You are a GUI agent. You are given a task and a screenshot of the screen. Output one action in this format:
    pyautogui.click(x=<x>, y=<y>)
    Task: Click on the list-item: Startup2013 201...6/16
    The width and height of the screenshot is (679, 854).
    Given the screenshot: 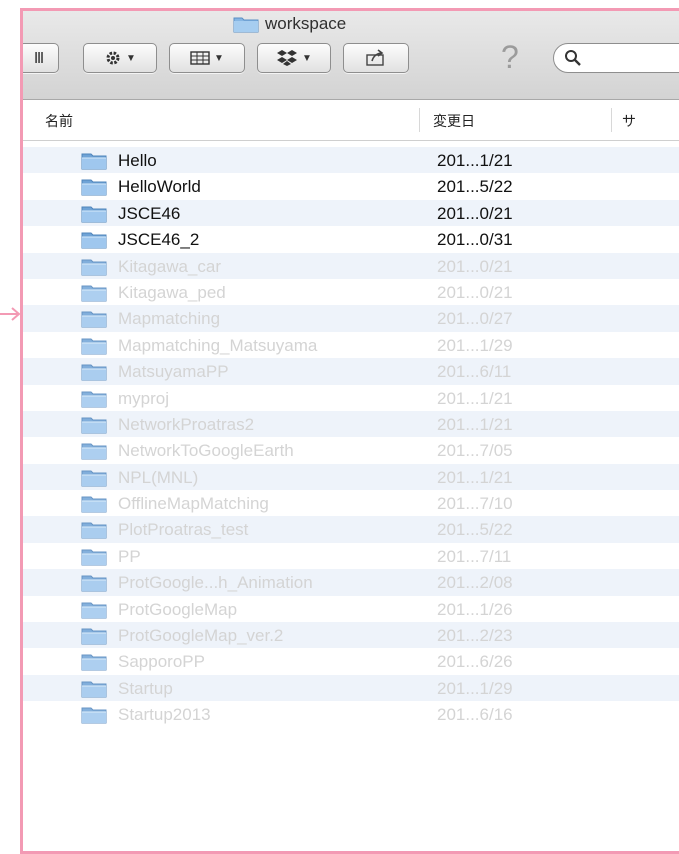 What is the action you would take?
    pyautogui.click(x=351, y=714)
    